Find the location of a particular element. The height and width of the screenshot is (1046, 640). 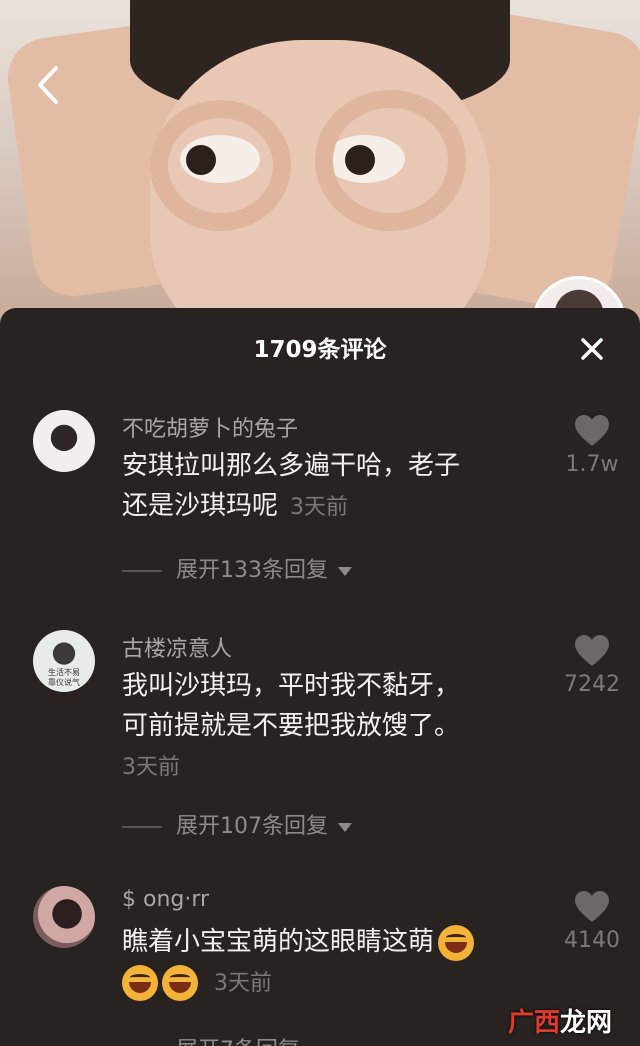

comment-text-line: 还是沙琪玛呢 is located at coordinates (200, 506).